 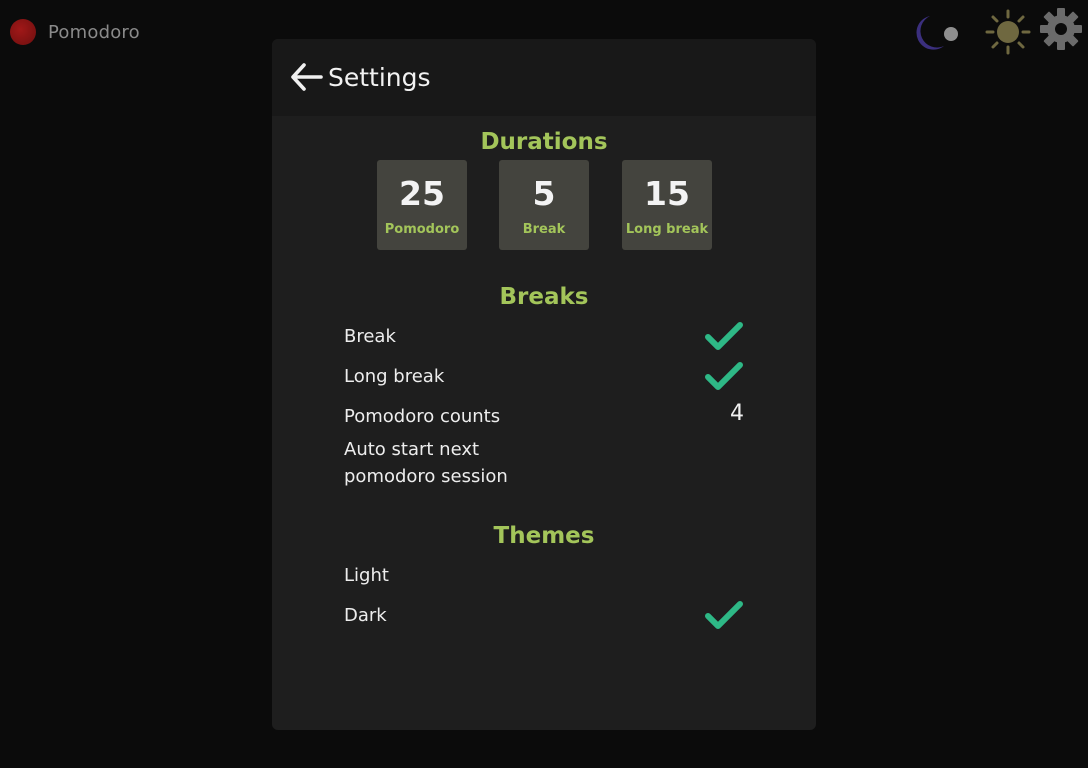 I want to click on break-duration-label: Break, so click(x=544, y=229).